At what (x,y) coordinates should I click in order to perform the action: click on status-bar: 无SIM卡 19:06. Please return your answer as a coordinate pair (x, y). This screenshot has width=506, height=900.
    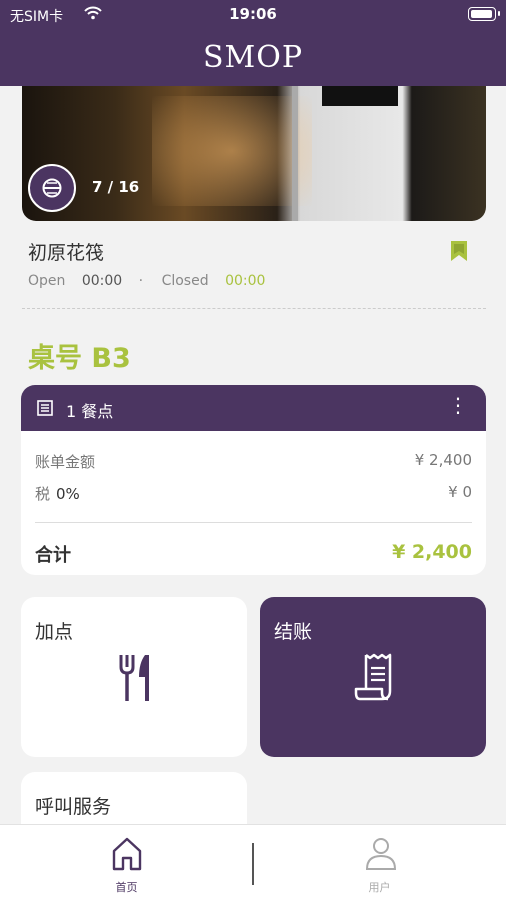
    Looking at the image, I should click on (253, 15).